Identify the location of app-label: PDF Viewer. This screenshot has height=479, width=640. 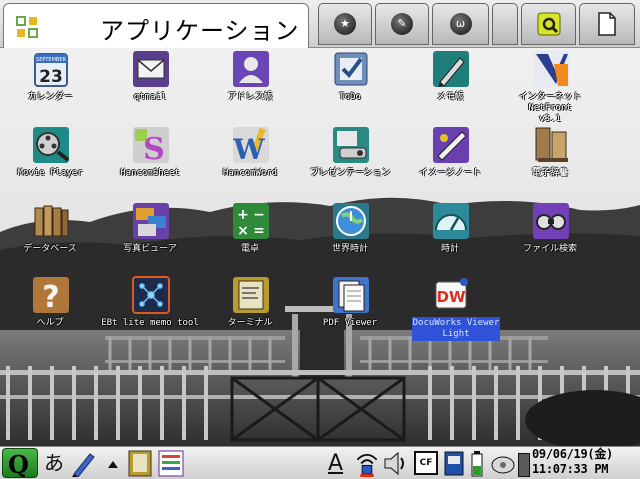
(350, 323).